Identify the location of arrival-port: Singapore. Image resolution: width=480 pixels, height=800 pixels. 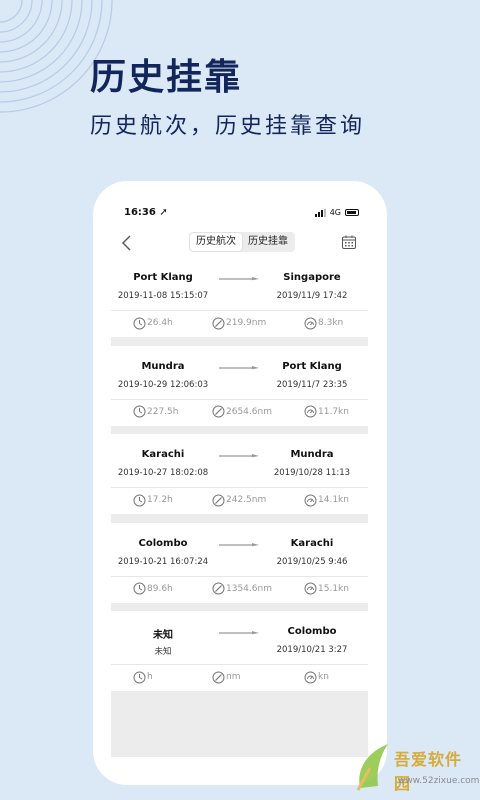
(312, 277).